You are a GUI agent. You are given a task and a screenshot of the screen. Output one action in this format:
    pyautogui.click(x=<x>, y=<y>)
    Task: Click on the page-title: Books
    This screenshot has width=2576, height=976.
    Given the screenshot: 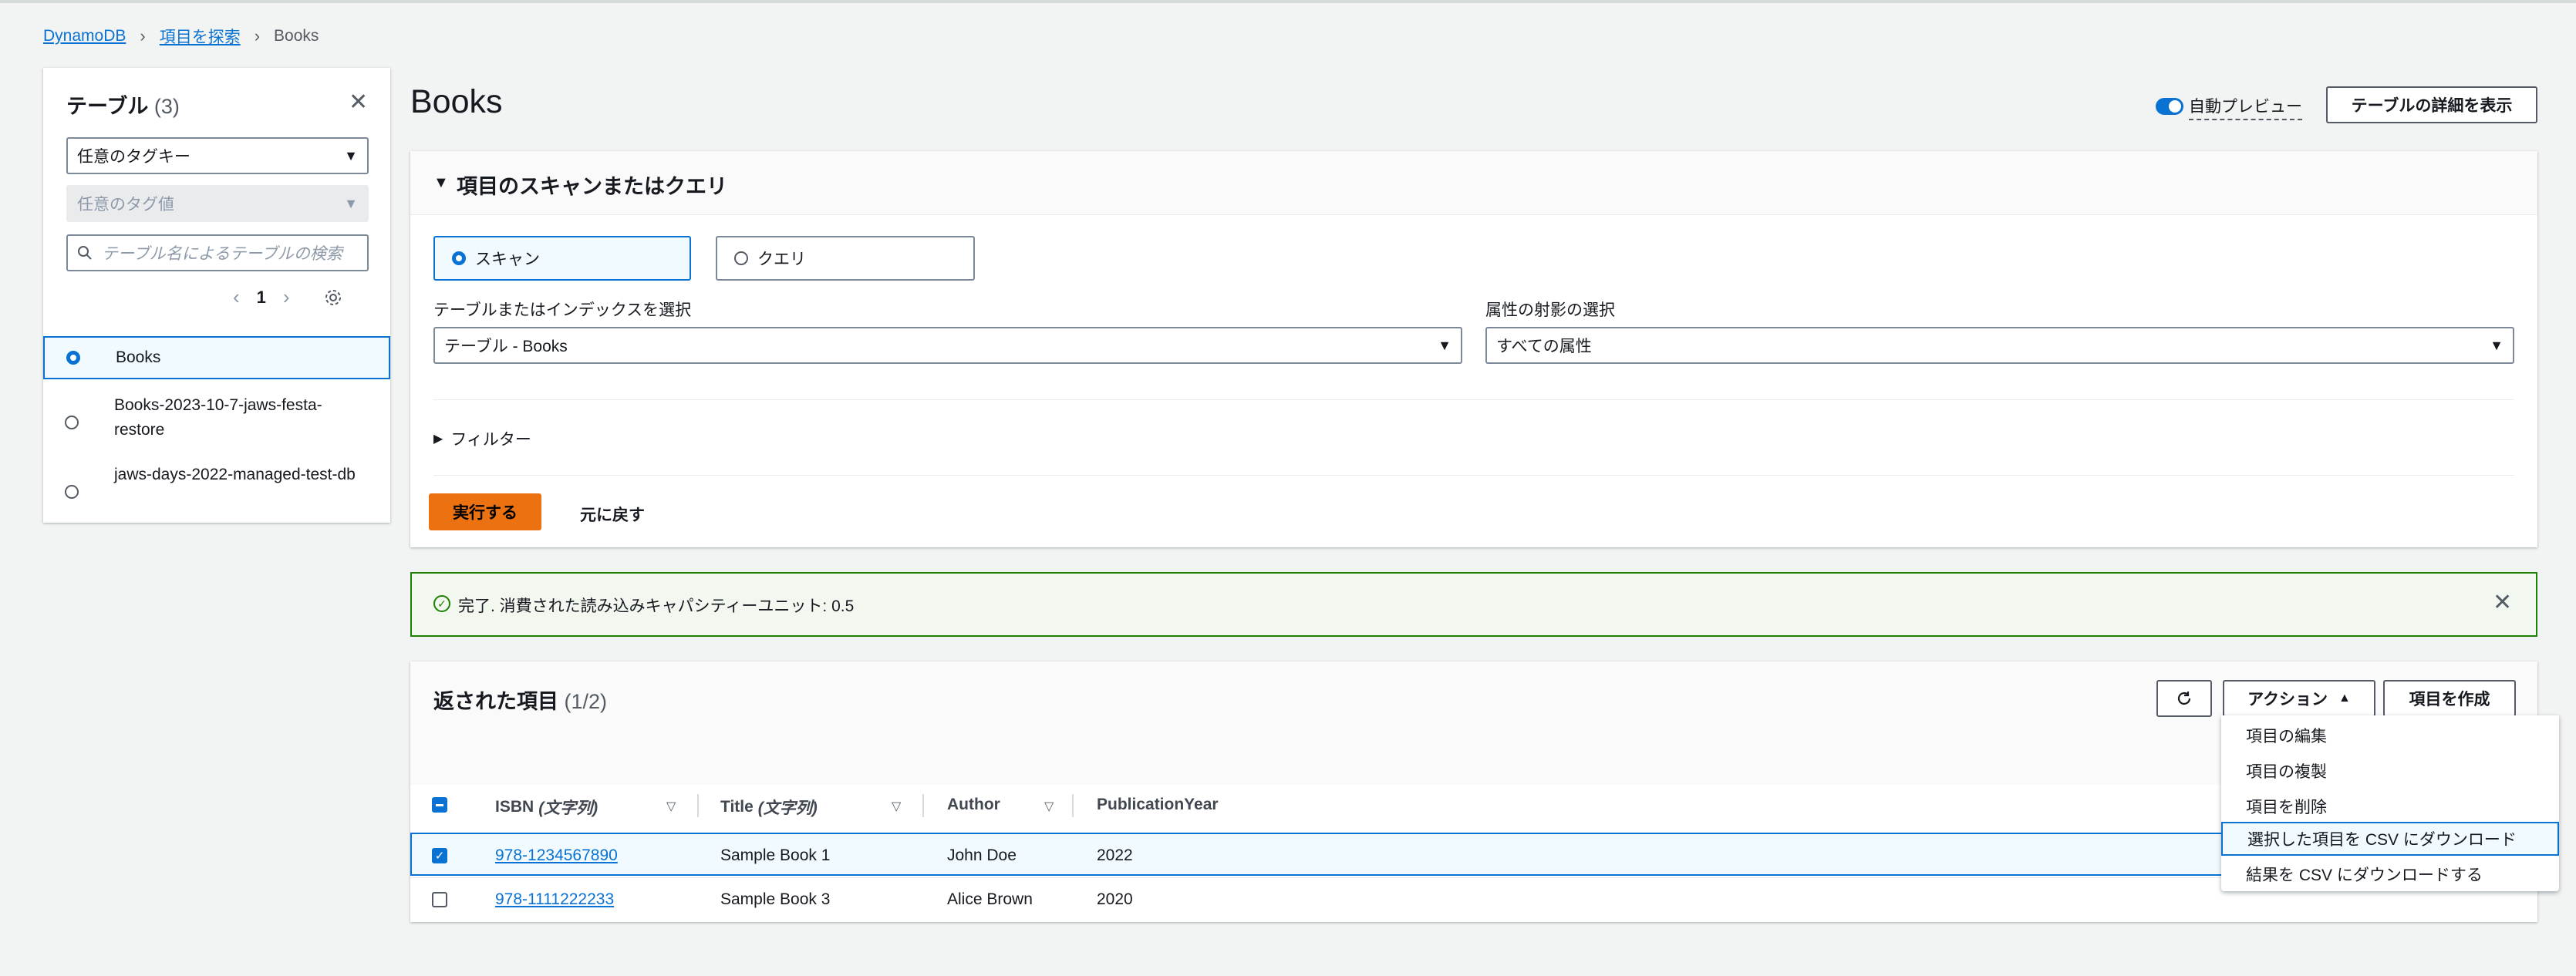 What is the action you would take?
    pyautogui.click(x=456, y=101)
    